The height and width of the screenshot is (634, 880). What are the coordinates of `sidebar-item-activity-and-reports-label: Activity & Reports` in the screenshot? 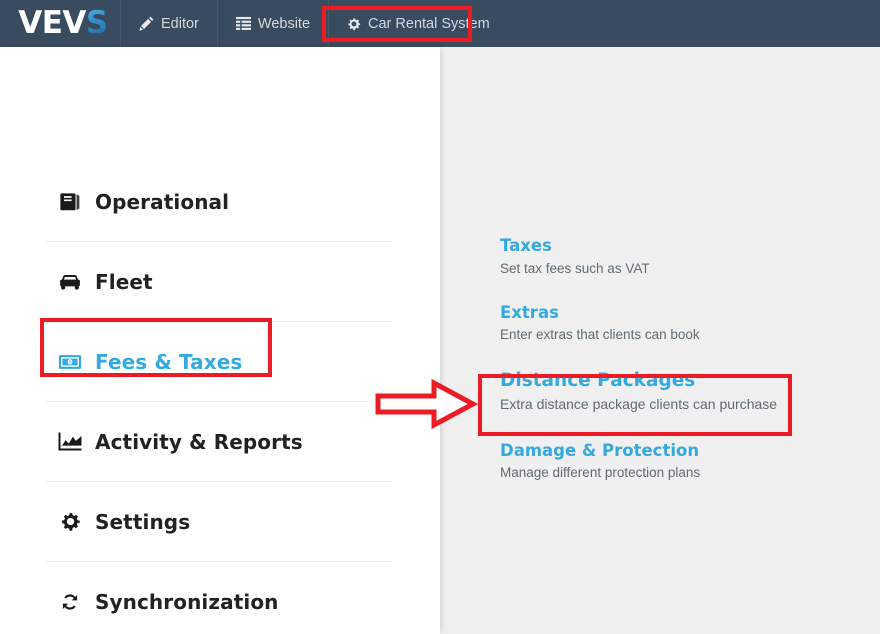 It's located at (199, 441).